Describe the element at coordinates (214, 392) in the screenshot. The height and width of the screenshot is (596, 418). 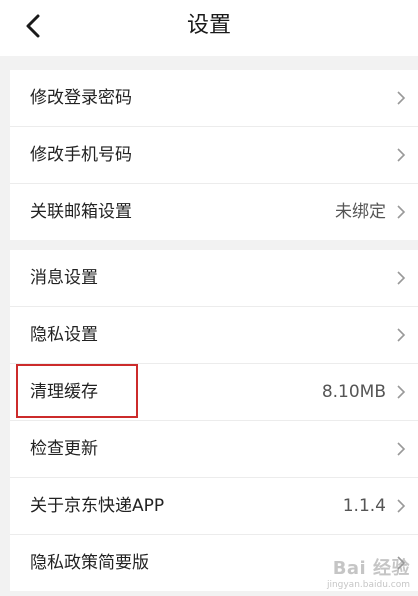
I see `settings-row-clear-cache: 清理缓存 8.10MB` at that location.